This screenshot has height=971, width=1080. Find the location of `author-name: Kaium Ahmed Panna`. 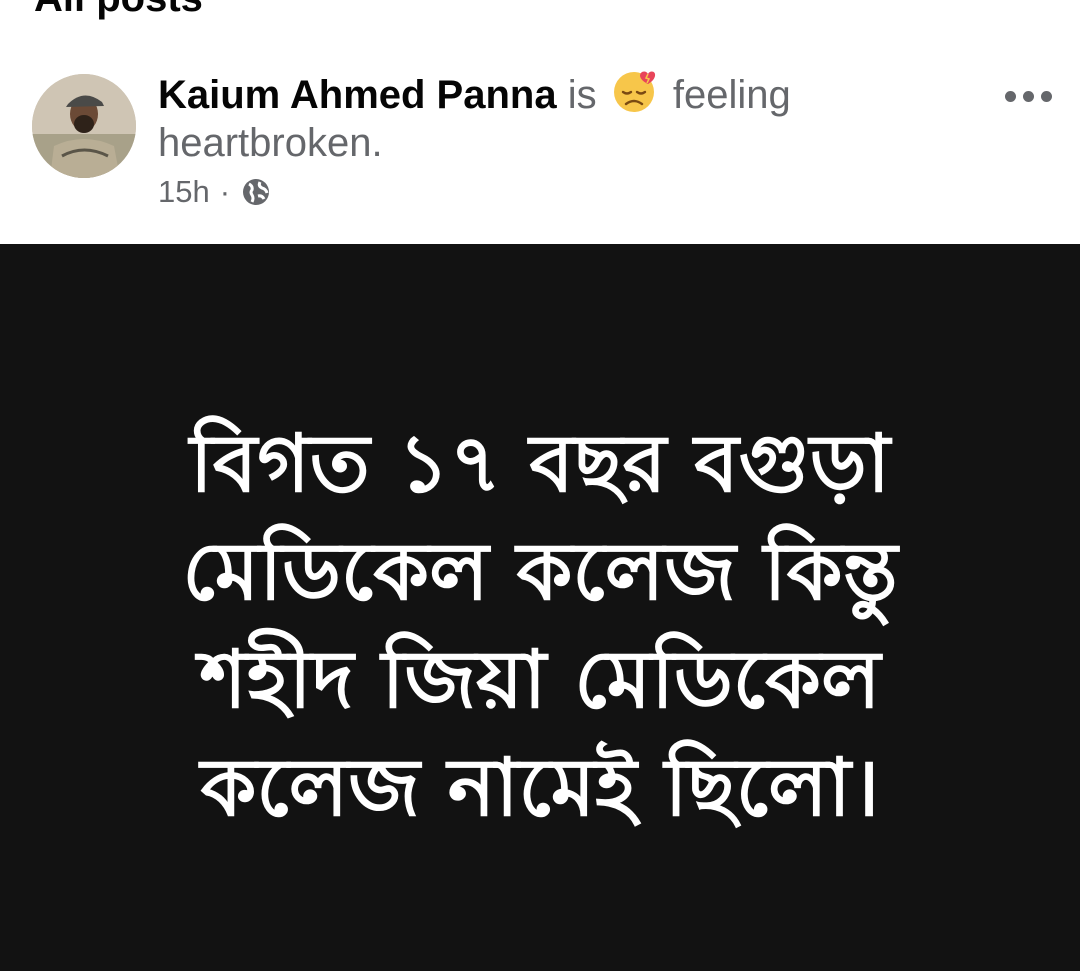

author-name: Kaium Ahmed Panna is located at coordinates (357, 95).